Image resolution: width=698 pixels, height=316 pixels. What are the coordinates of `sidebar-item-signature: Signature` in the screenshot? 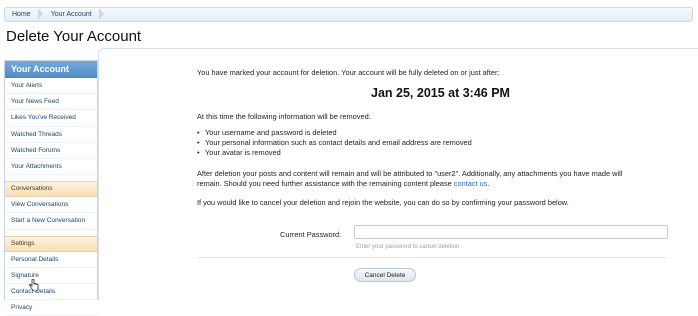 It's located at (51, 276).